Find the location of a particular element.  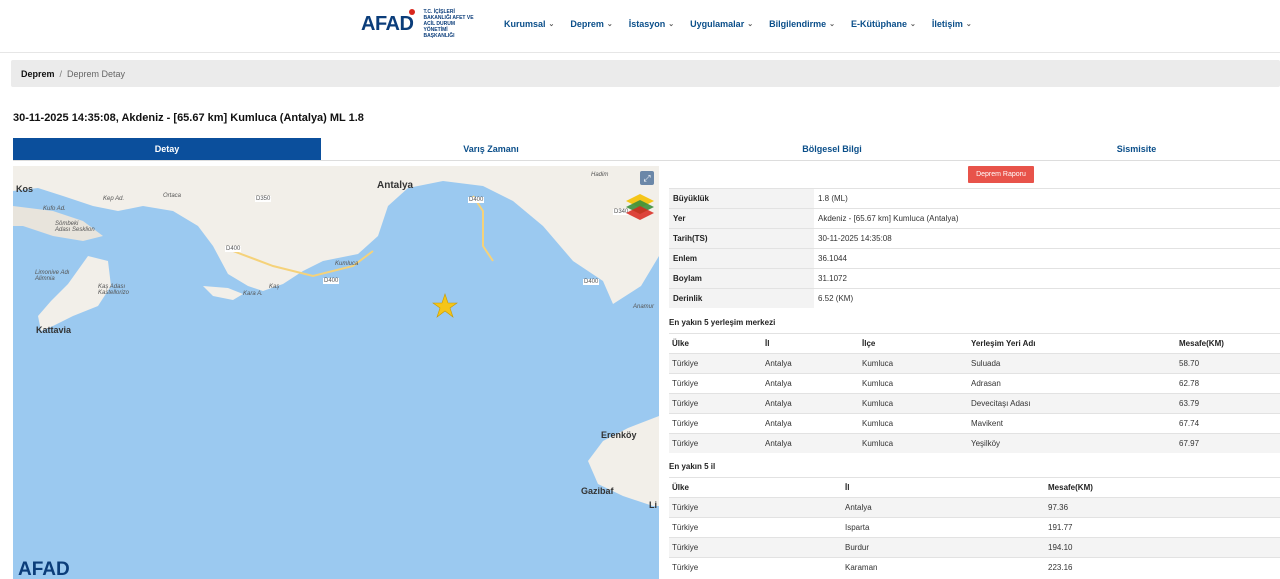

map-label-gazibaf: Gazibaf is located at coordinates (597, 491).